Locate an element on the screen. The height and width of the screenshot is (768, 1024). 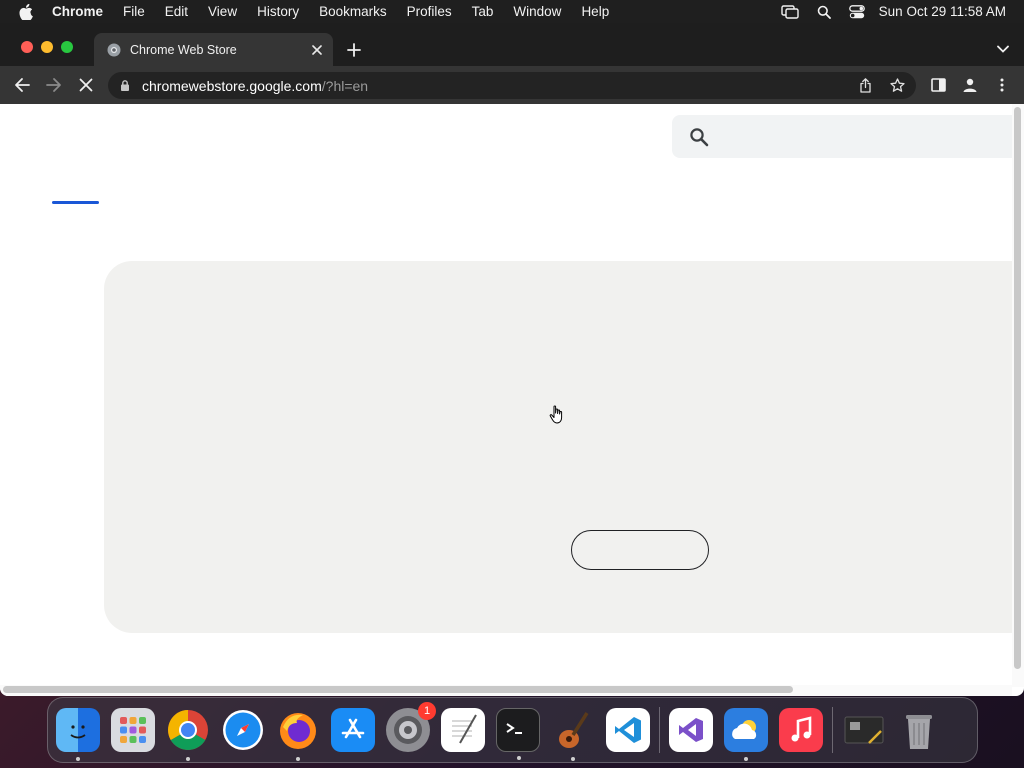
tab-chrome-web-store: Chrome Web Store is located at coordinates (213, 49).